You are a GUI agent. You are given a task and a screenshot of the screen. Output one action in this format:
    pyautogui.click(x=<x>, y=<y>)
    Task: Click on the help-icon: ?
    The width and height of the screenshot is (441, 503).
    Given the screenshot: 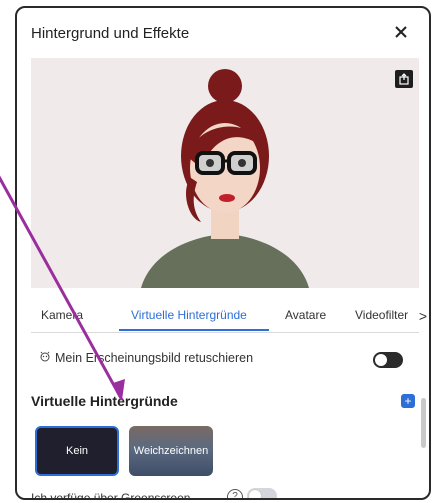 What is the action you would take?
    pyautogui.click(x=235, y=493)
    